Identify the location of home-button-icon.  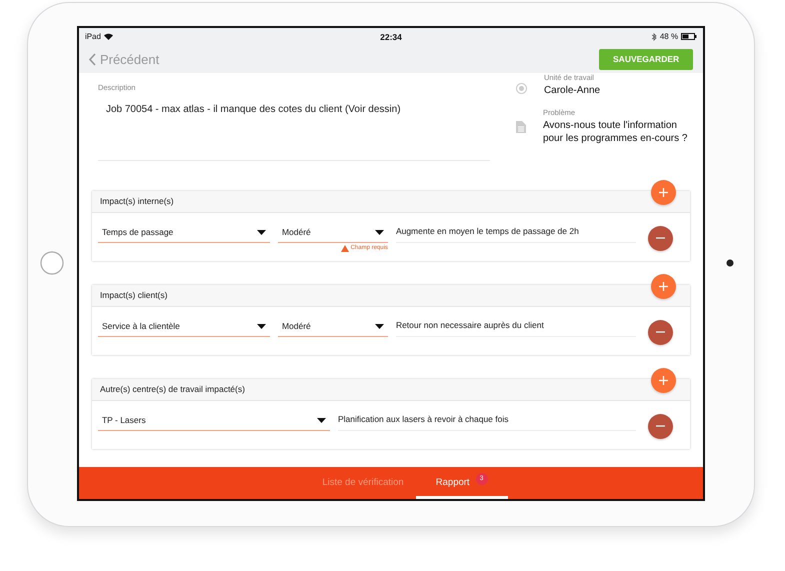
(52, 263).